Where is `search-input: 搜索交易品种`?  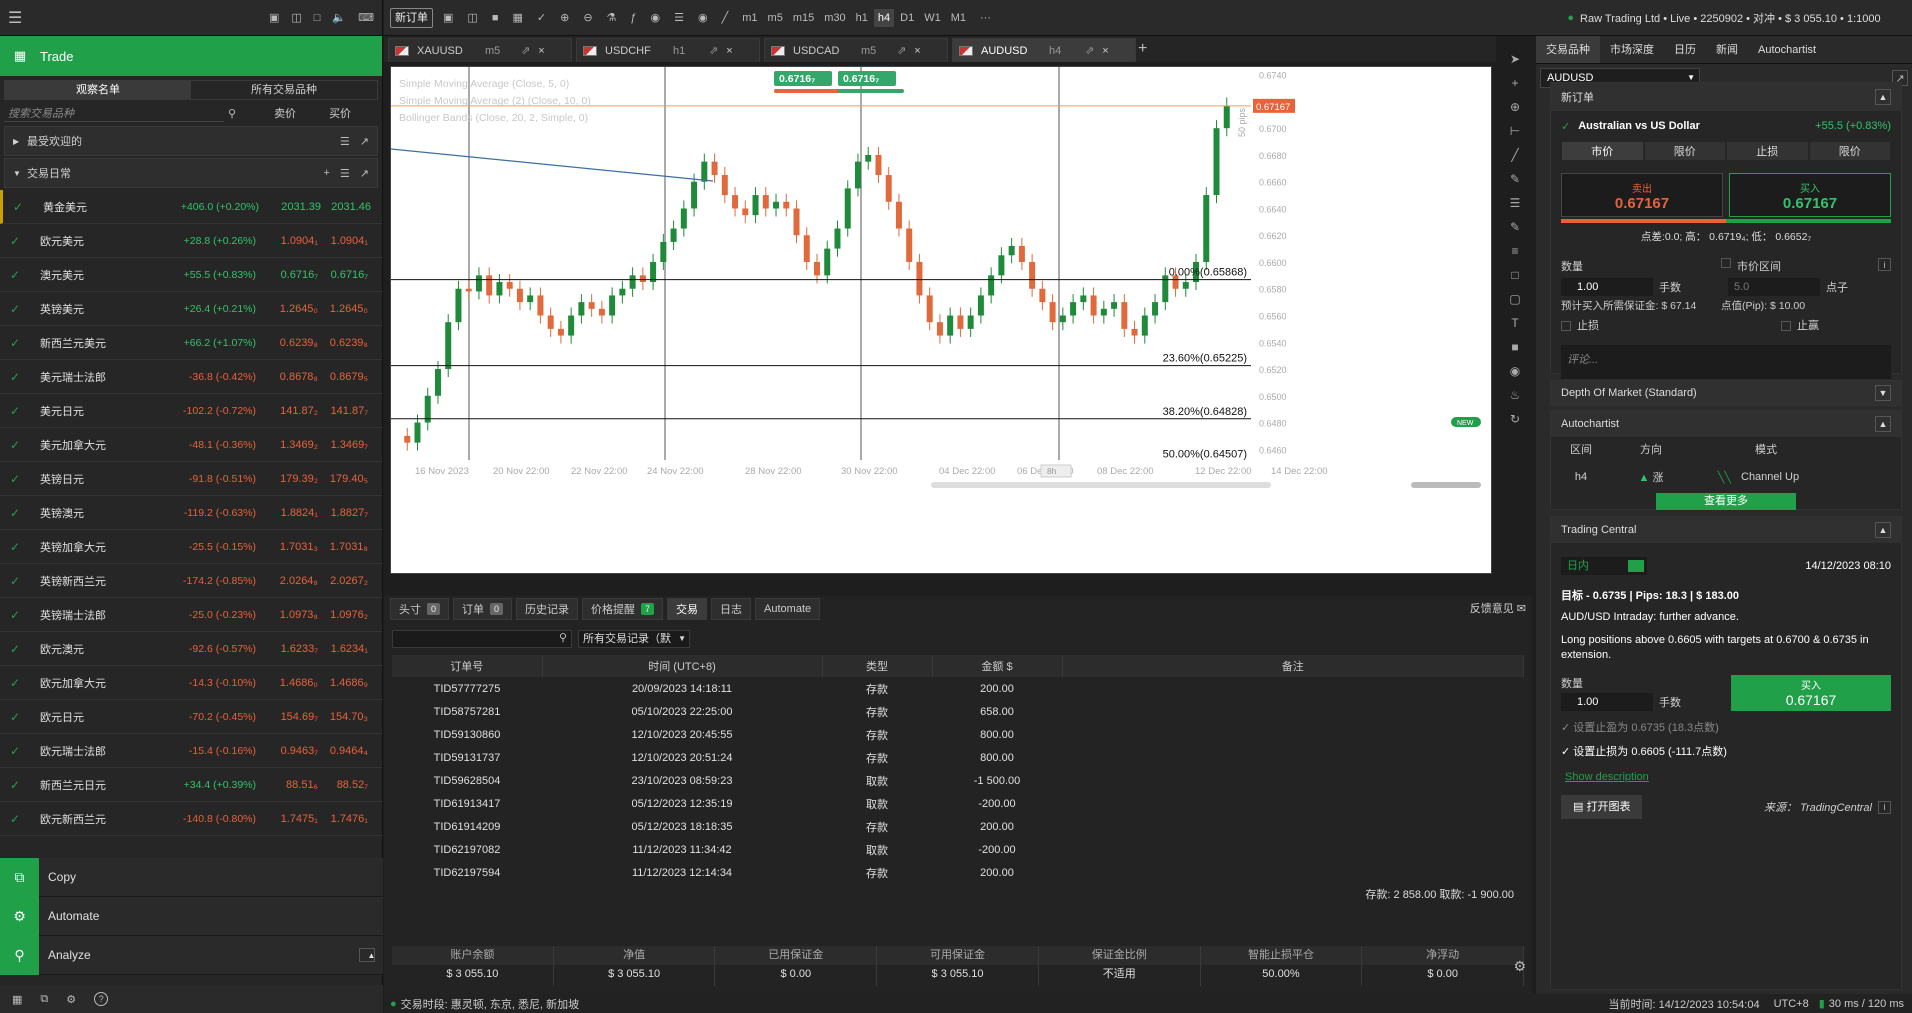 search-input: 搜索交易品种 is located at coordinates (114, 113).